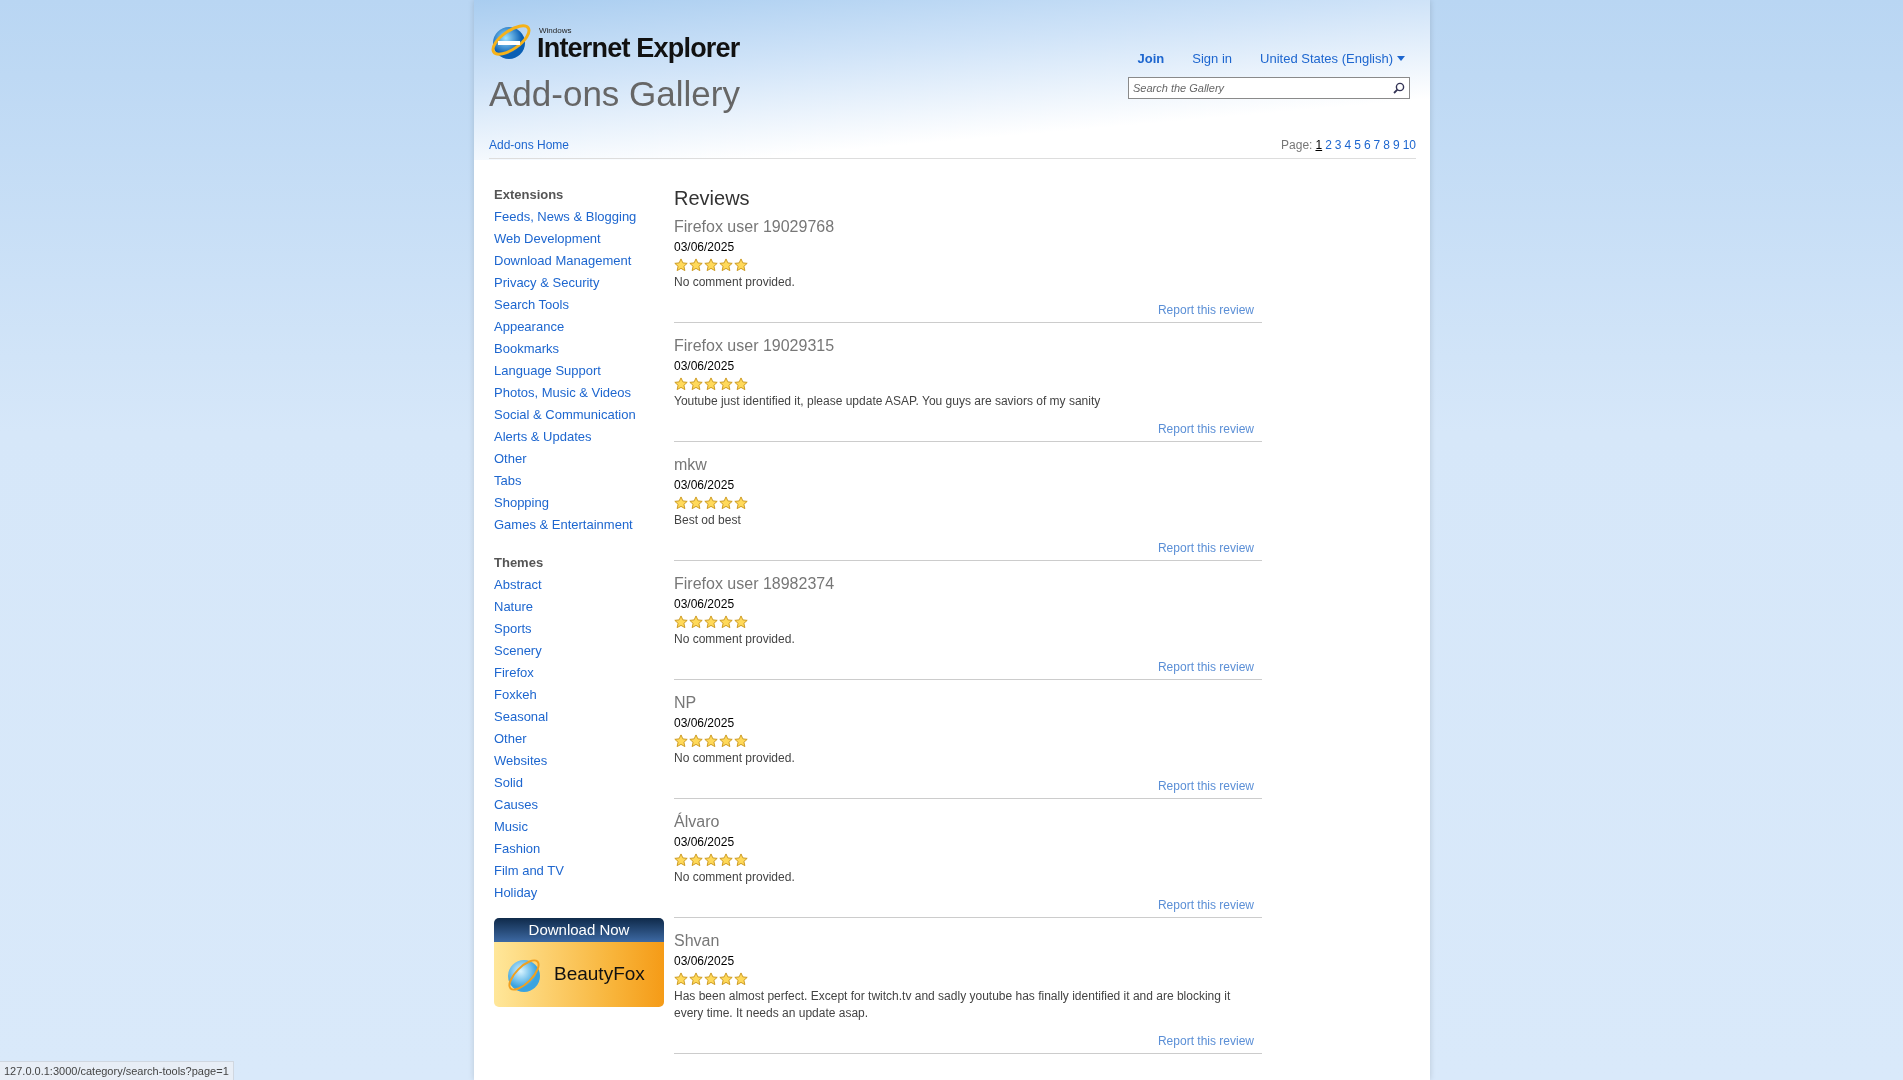 Image resolution: width=1903 pixels, height=1080 pixels. What do you see at coordinates (1386, 145) in the screenshot?
I see `page-link: 8` at bounding box center [1386, 145].